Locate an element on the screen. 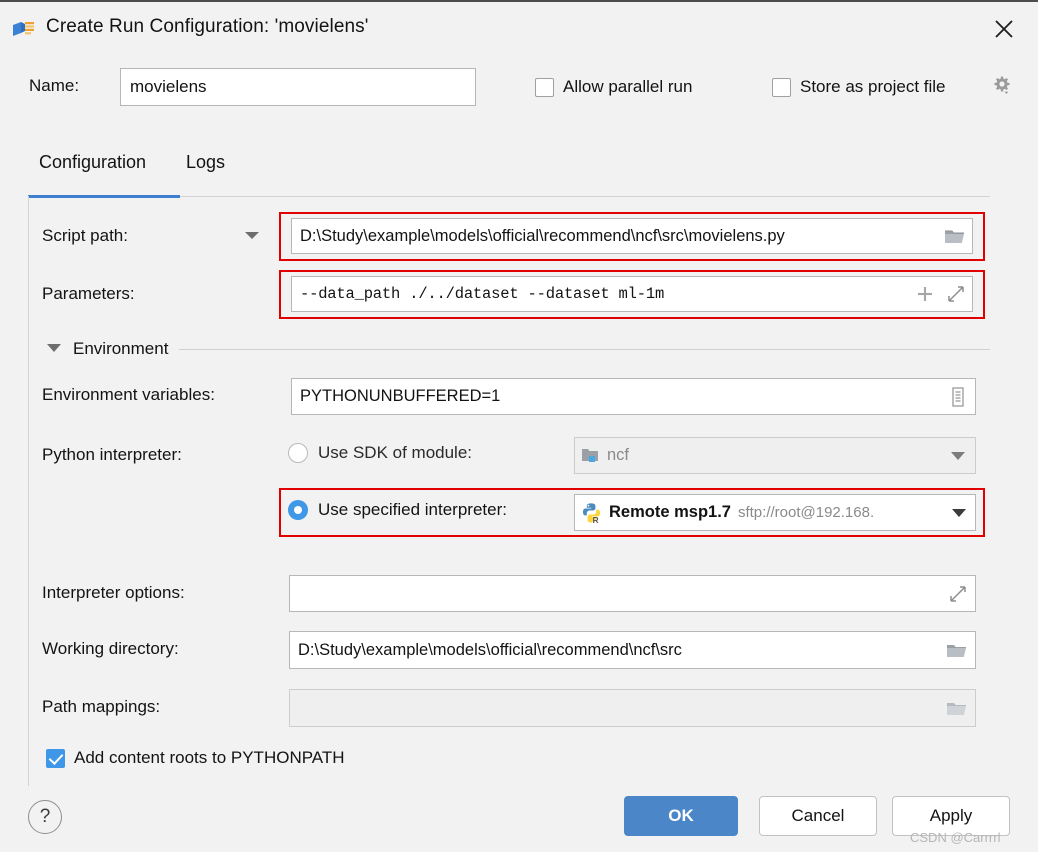 The width and height of the screenshot is (1038, 852). ok-button: OK is located at coordinates (681, 816).